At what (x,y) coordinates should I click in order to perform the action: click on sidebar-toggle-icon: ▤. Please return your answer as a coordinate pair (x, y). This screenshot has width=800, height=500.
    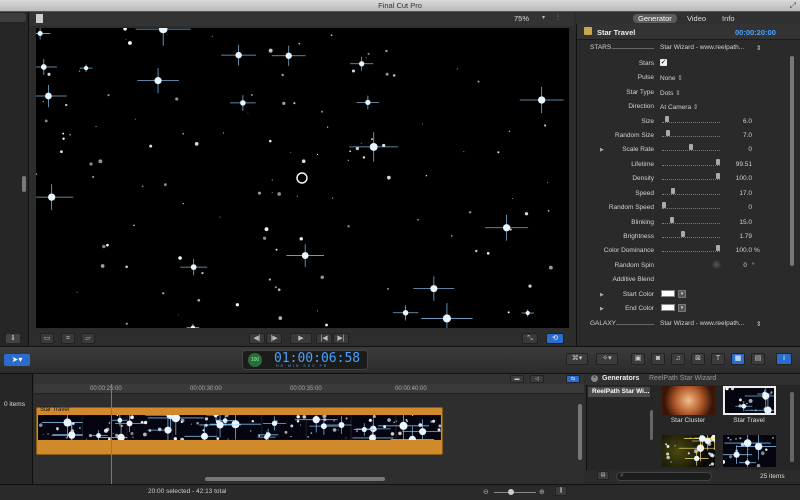
    Looking at the image, I should click on (603, 475).